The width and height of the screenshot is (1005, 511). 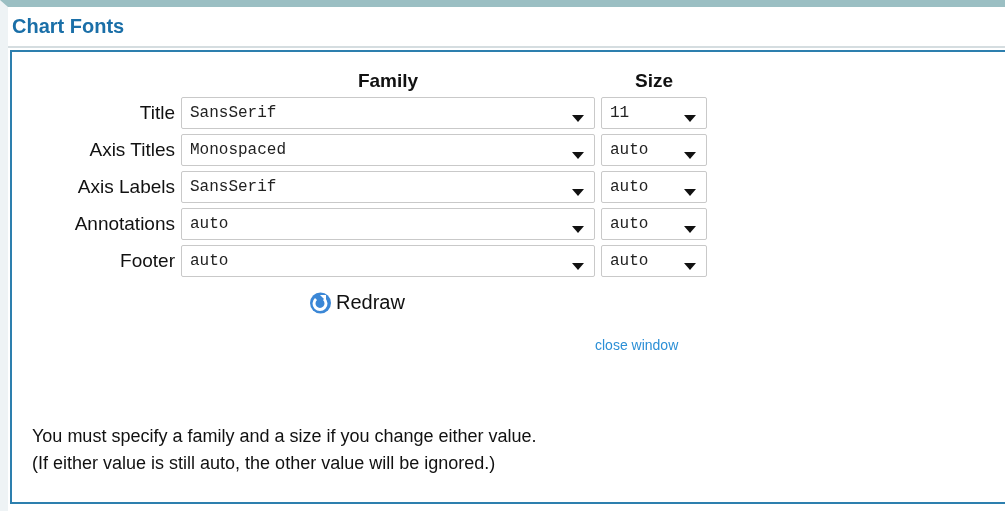 I want to click on column-header: Family, so click(x=388, y=81).